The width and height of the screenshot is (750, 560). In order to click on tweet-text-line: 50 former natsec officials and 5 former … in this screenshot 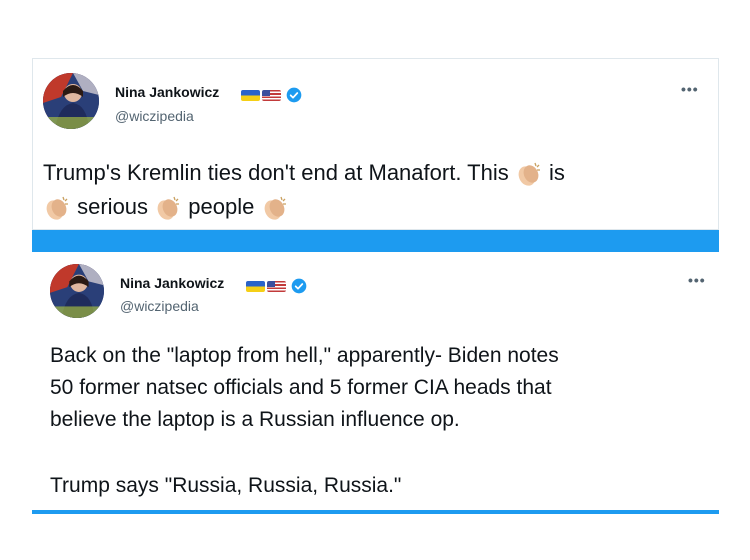, I will do `click(301, 387)`.